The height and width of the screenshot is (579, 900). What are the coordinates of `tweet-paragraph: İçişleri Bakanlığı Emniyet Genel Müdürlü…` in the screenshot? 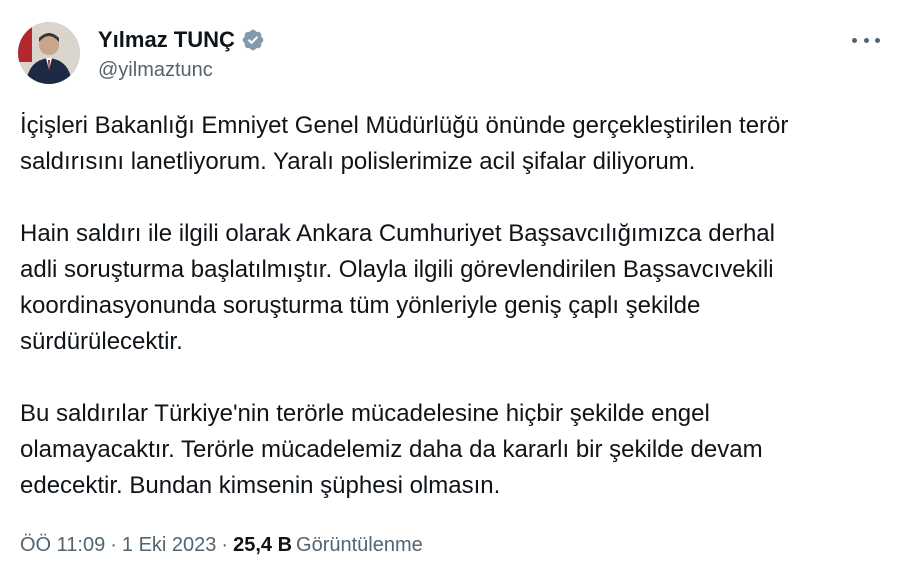 It's located at (450, 144).